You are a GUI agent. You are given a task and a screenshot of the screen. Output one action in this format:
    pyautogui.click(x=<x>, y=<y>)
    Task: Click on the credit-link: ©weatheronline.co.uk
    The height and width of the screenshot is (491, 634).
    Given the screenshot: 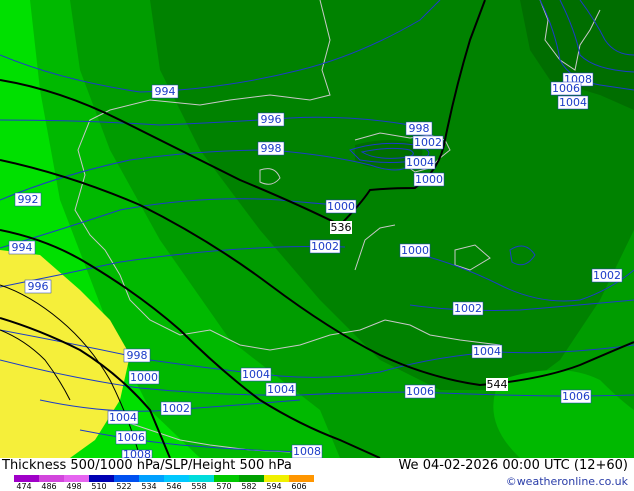 What is the action you would take?
    pyautogui.click(x=567, y=481)
    